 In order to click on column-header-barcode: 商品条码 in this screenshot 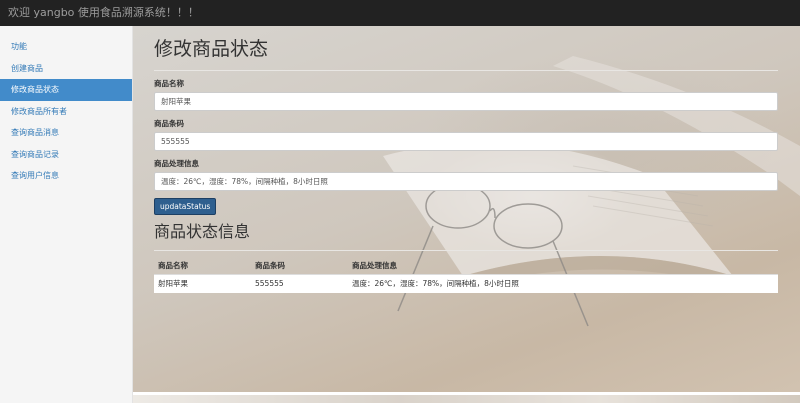, I will do `click(299, 266)`.